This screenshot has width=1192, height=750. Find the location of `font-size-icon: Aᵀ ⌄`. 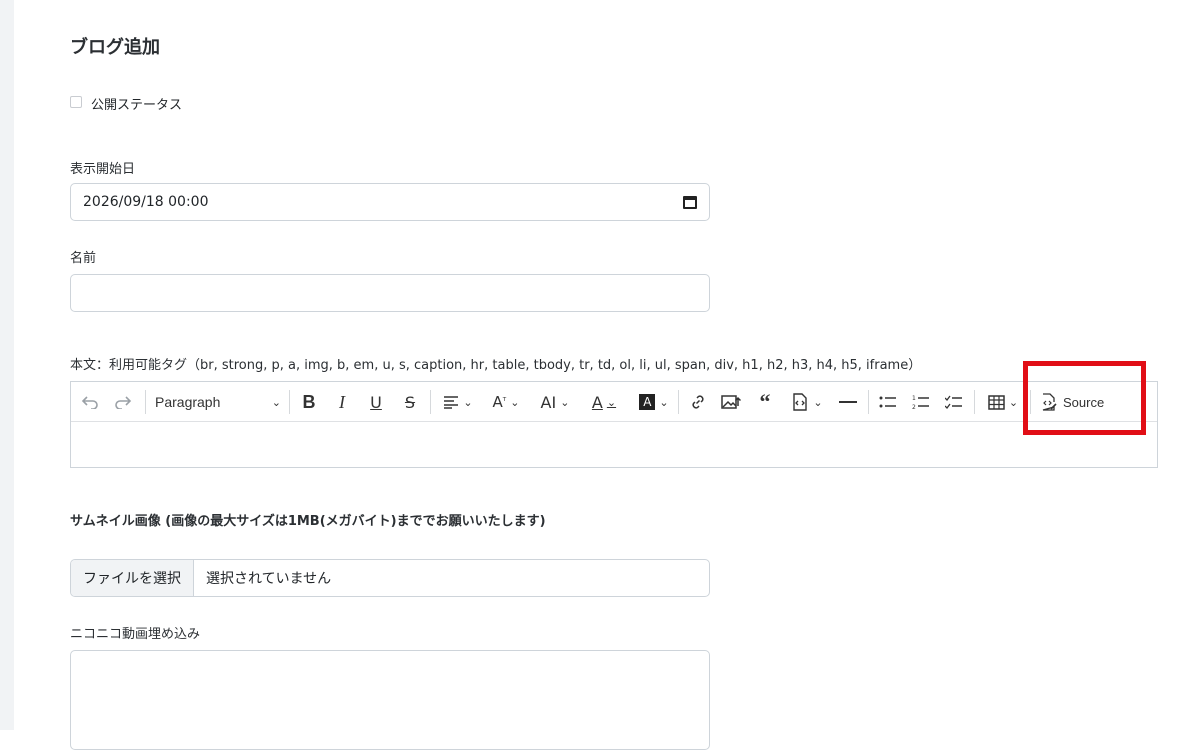

font-size-icon: Aᵀ ⌄ is located at coordinates (506, 402).